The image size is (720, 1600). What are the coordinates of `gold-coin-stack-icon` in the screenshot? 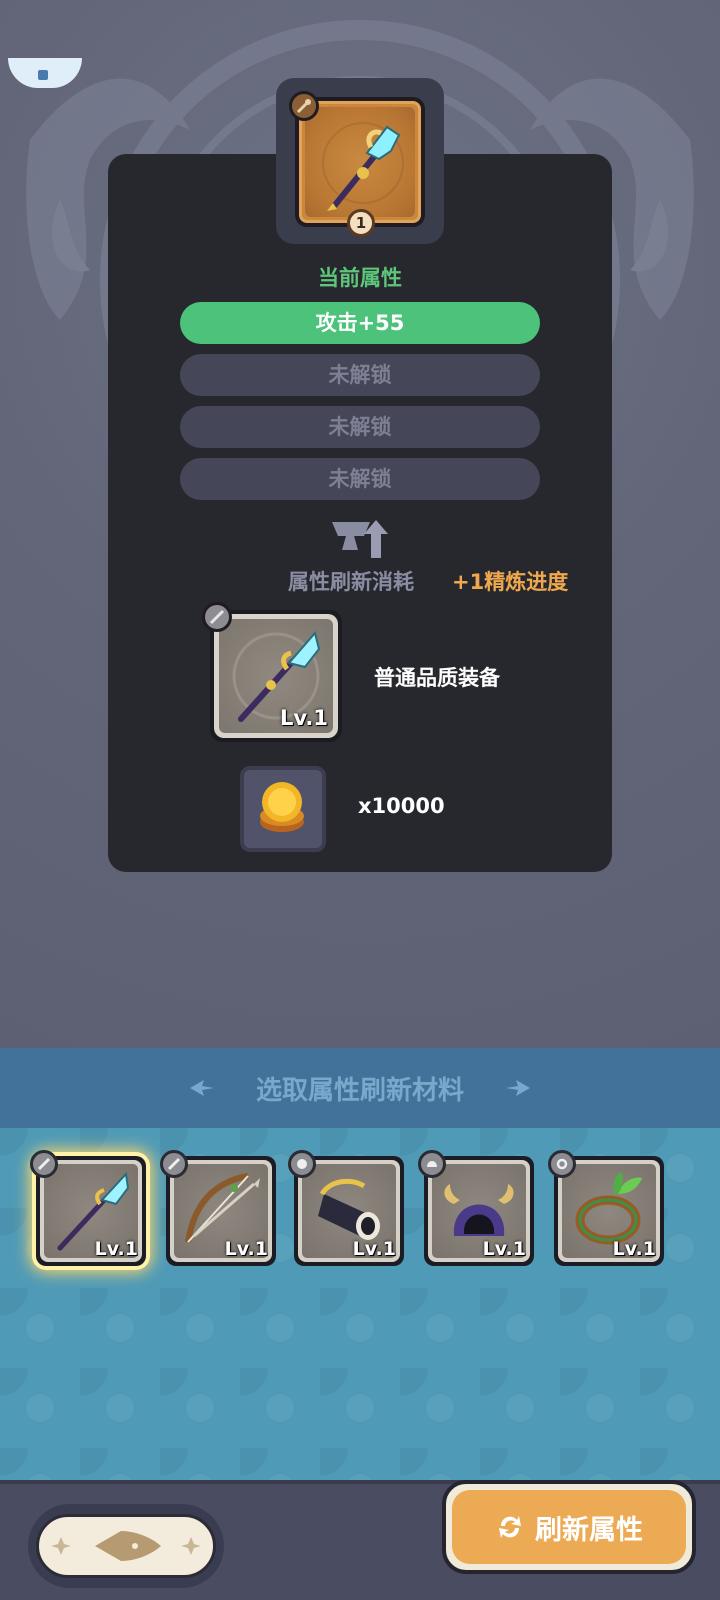 It's located at (282, 807).